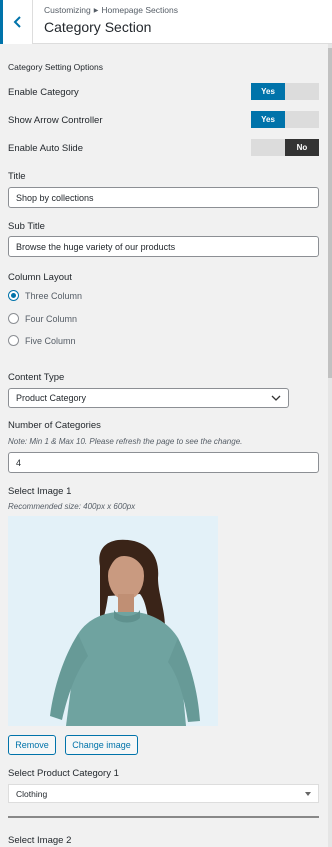  Describe the element at coordinates (32, 745) in the screenshot. I see `remove-image-button: Remove` at that location.